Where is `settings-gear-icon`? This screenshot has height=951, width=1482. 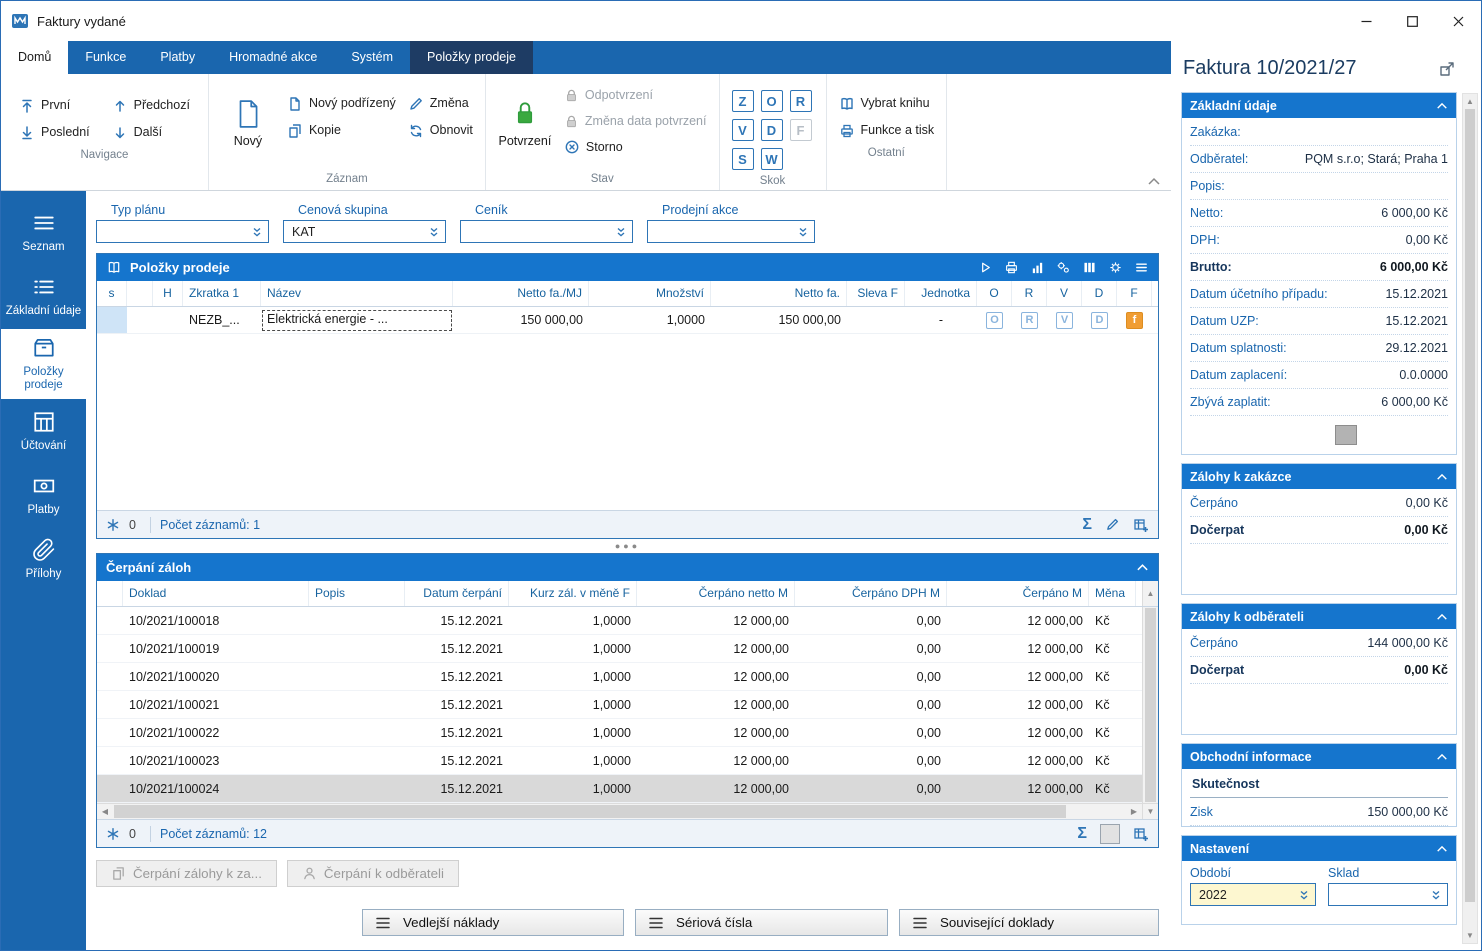 settings-gear-icon is located at coordinates (1115, 267).